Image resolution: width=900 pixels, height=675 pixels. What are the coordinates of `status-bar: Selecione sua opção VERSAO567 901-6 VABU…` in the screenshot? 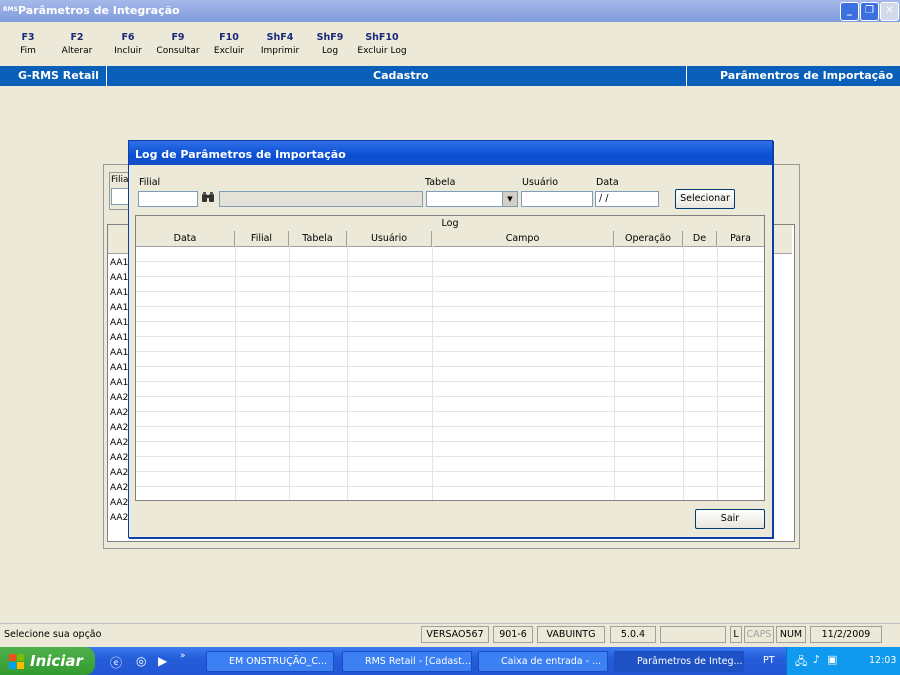 It's located at (450, 634).